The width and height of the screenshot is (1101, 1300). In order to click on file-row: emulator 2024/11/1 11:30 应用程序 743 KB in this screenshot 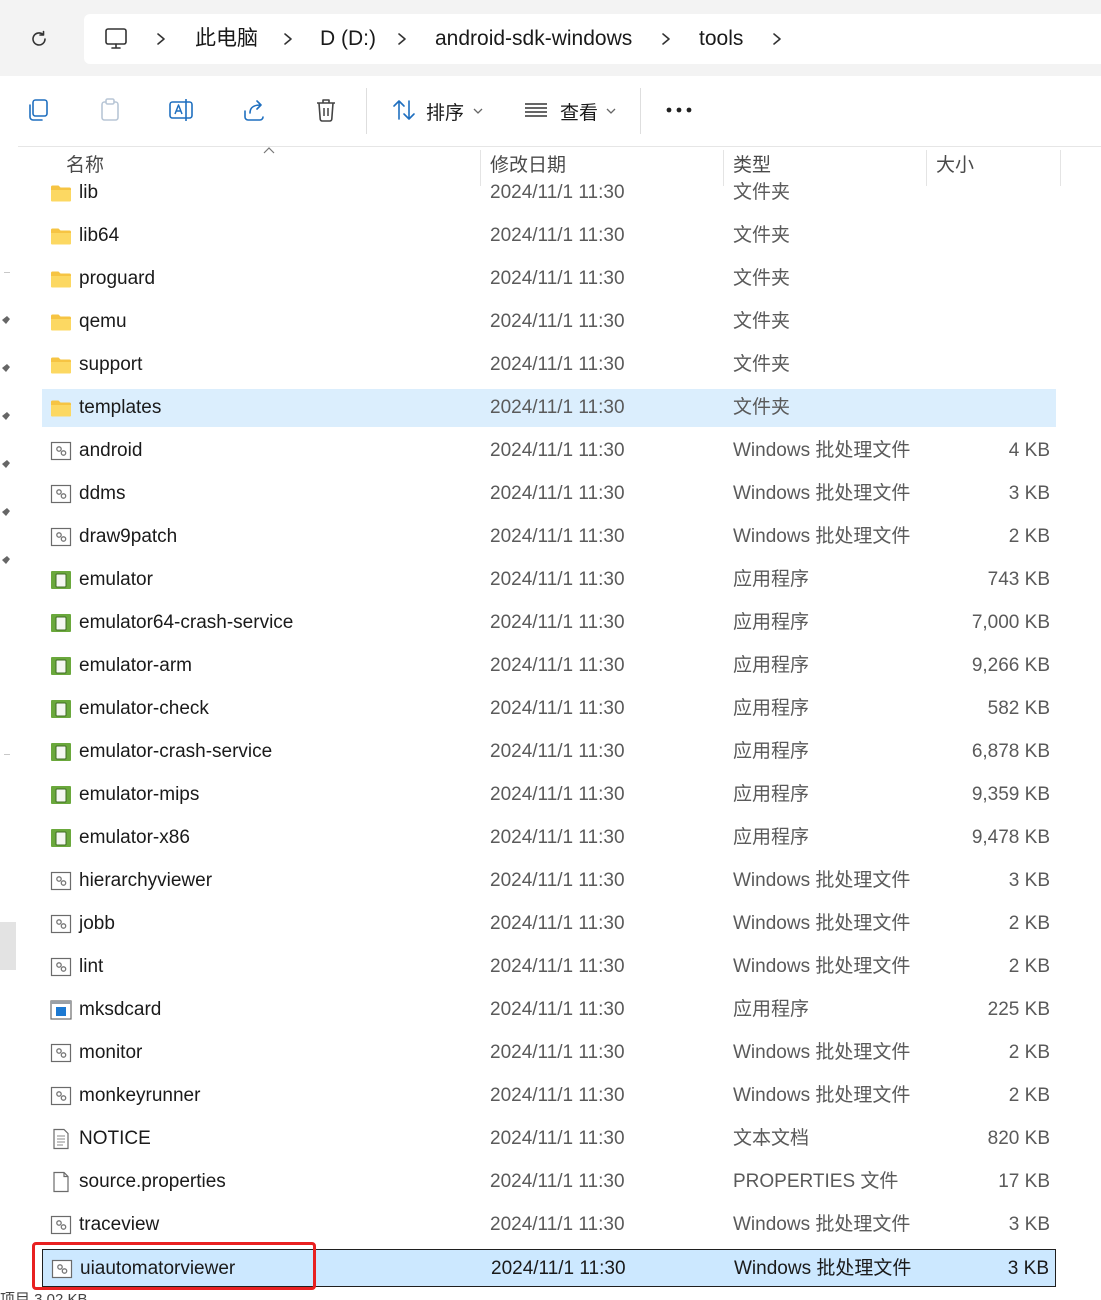, I will do `click(549, 580)`.